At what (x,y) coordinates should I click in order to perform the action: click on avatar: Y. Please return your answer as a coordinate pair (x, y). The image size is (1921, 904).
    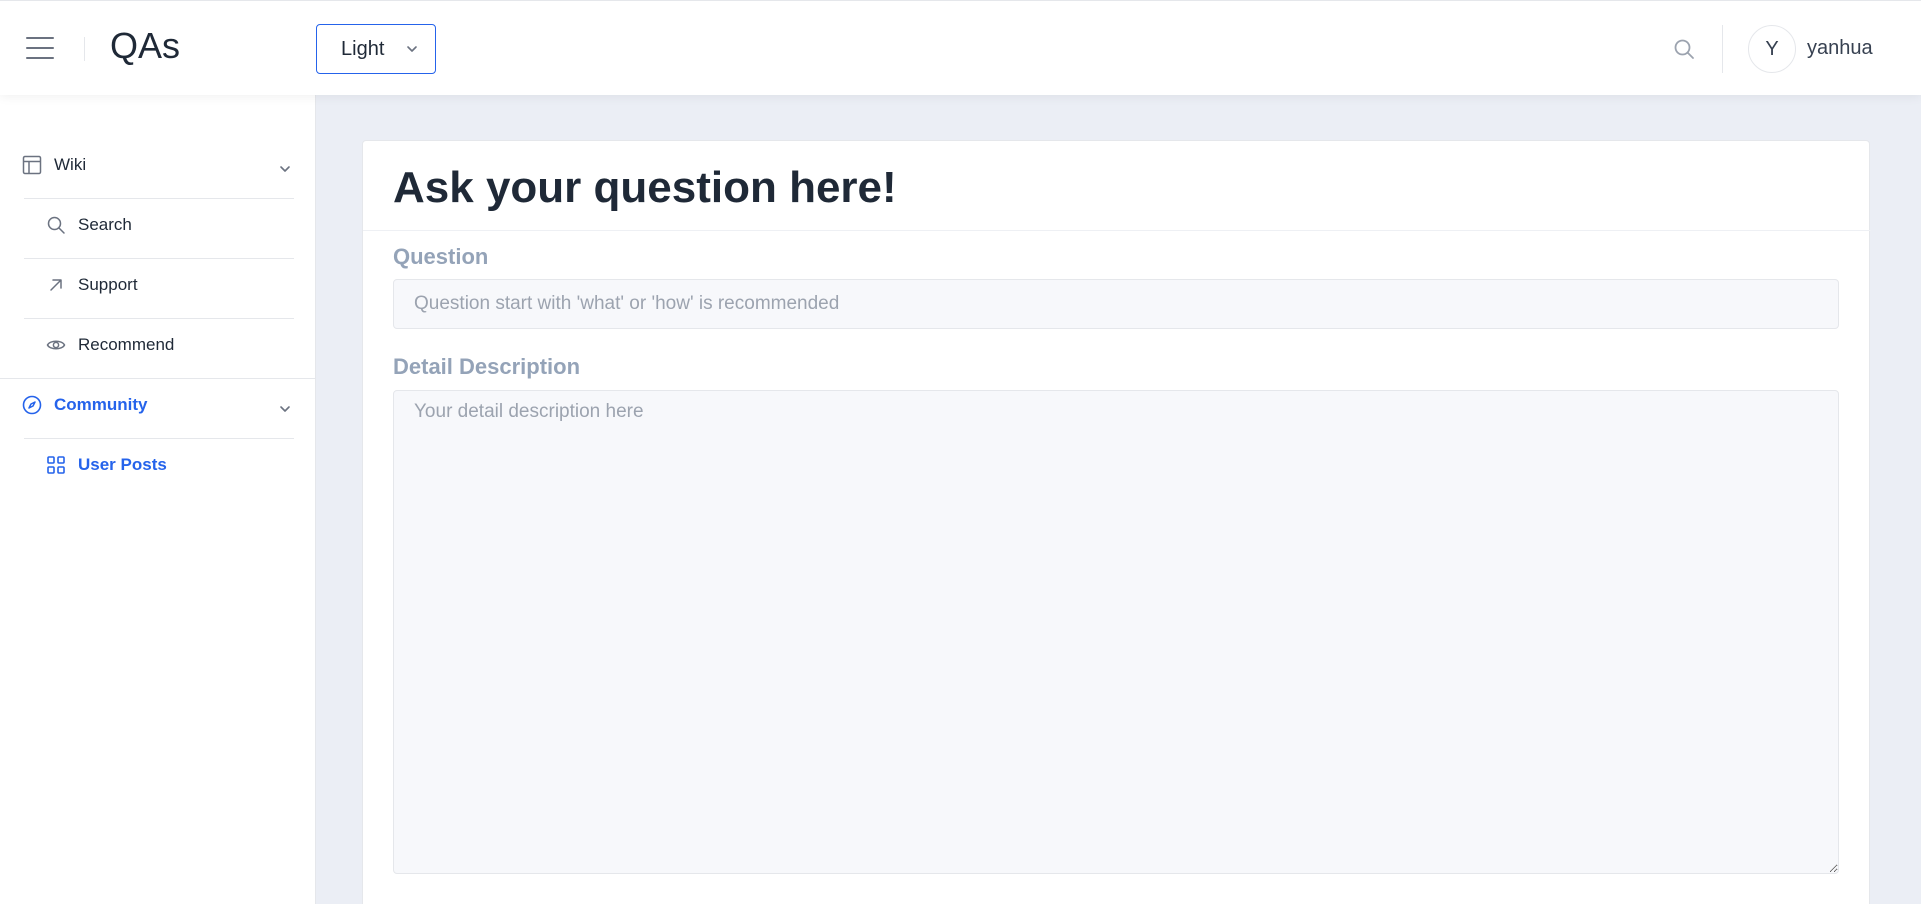
    Looking at the image, I should click on (1772, 49).